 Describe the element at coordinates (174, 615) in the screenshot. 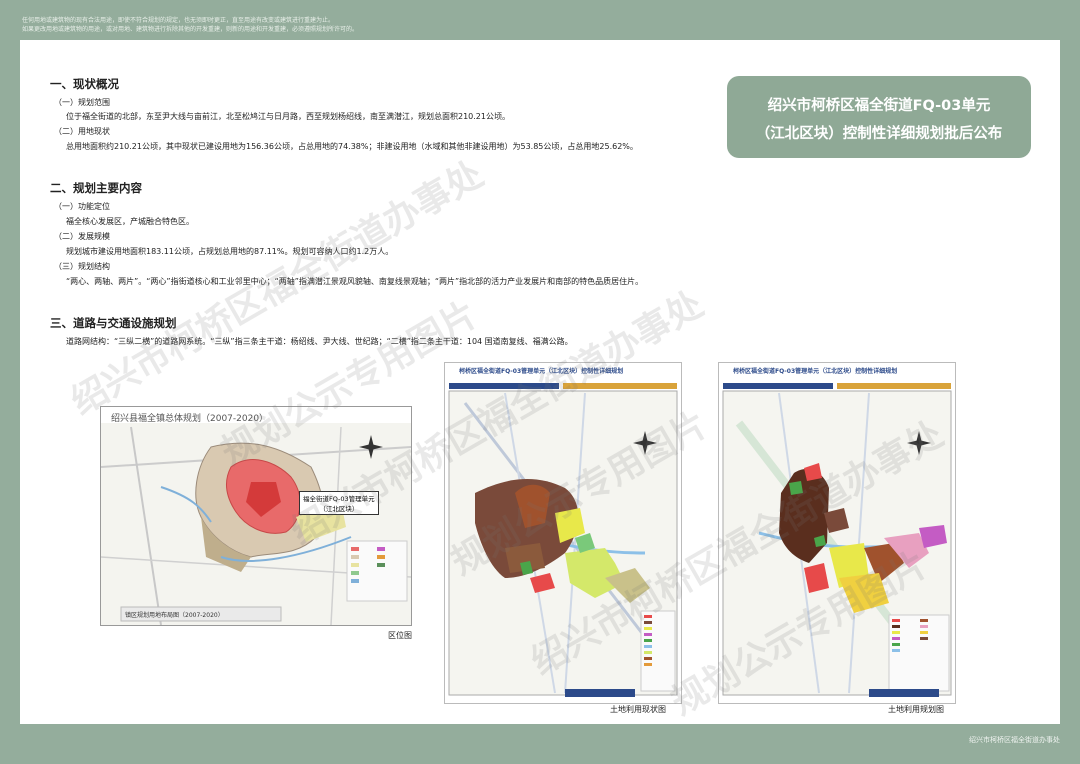

I see `location-map-legend-title: 镇区规划用地布局图（2007-2020）` at that location.